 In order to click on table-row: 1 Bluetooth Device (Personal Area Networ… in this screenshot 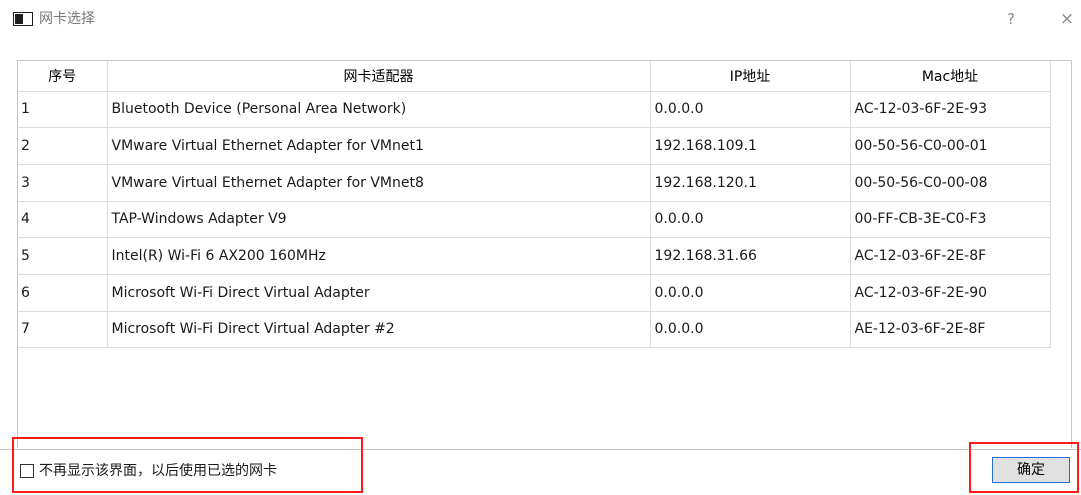, I will do `click(534, 110)`.